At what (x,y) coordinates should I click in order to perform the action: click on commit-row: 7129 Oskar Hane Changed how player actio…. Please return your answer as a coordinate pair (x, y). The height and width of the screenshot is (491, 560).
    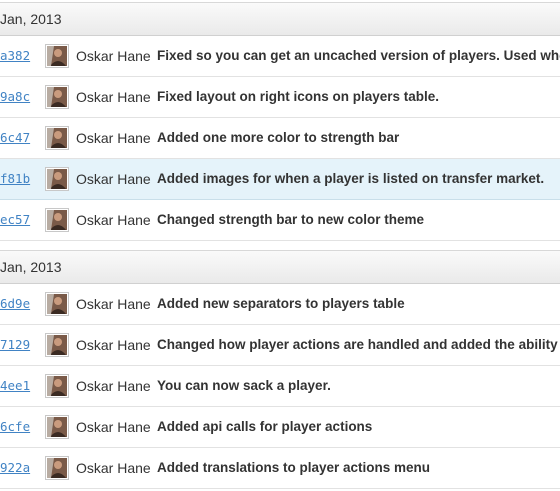
    Looking at the image, I should click on (280, 345).